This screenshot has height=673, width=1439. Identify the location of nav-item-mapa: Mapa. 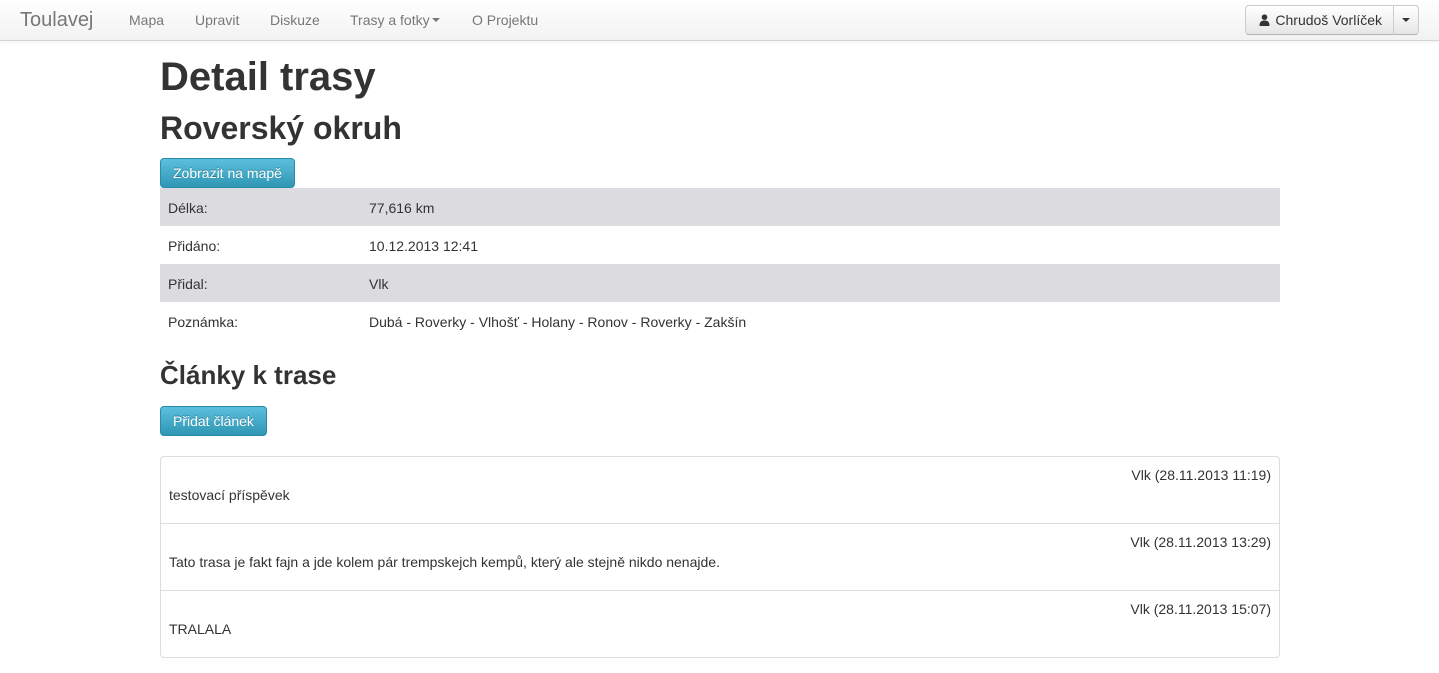
(146, 20).